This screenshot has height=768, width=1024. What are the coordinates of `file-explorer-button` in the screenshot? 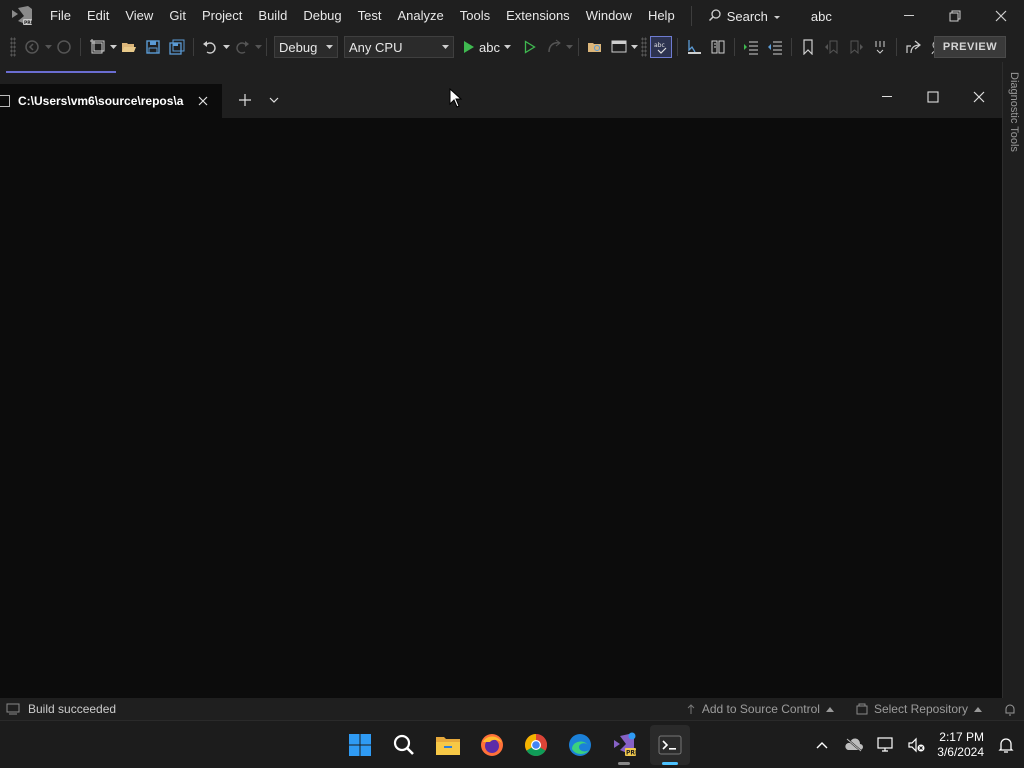 It's located at (448, 745).